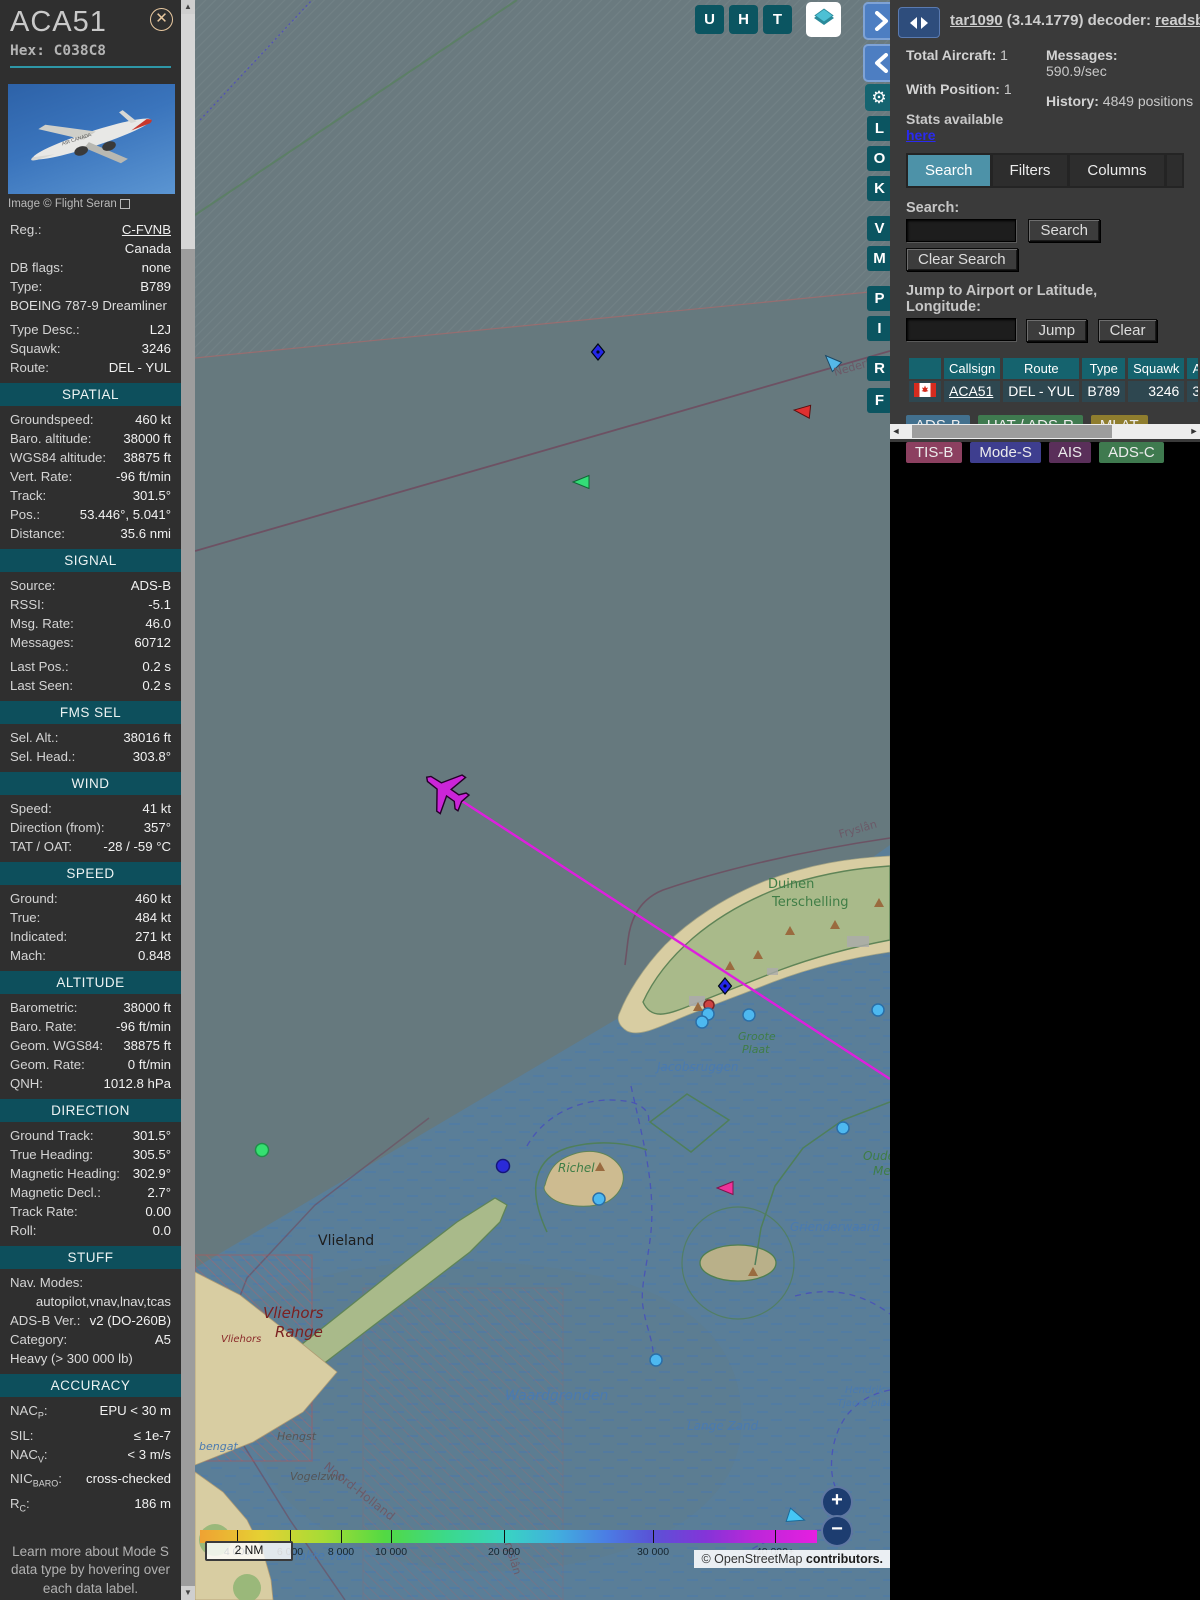 Image resolution: width=1200 pixels, height=1600 pixels. Describe the element at coordinates (879, 188) in the screenshot. I see `map-button-K: K` at that location.